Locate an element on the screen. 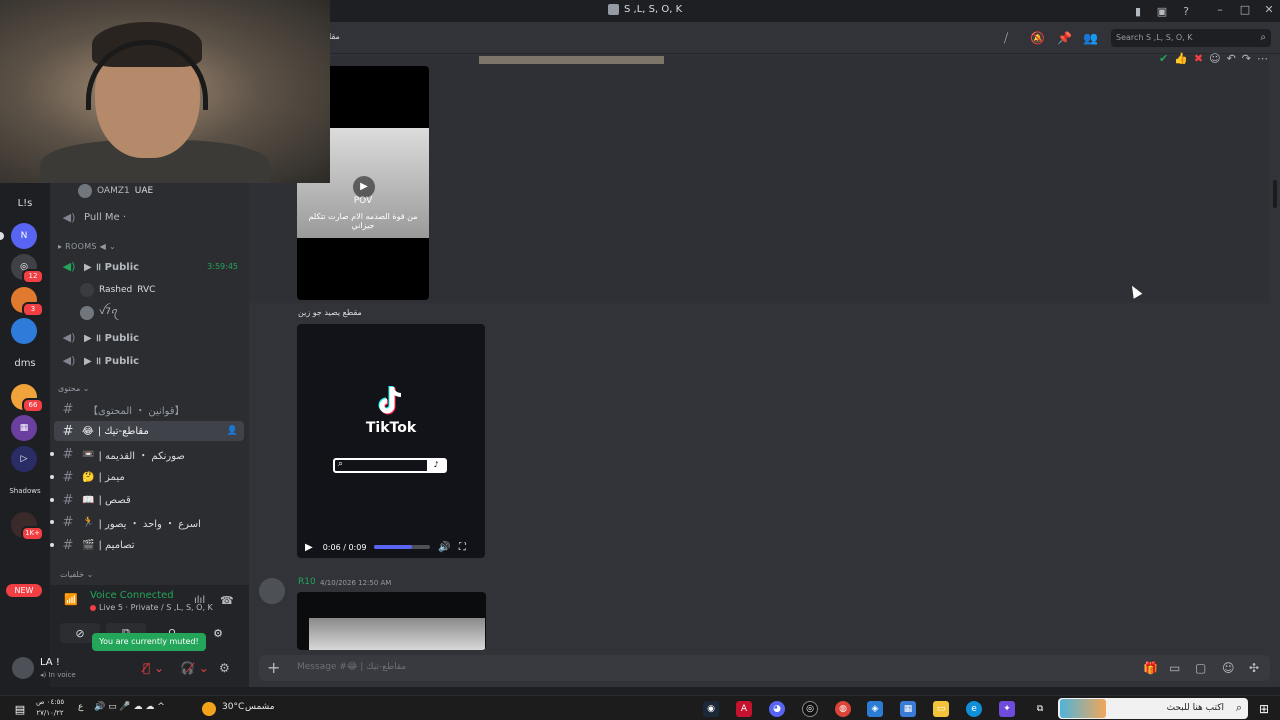  add-attachment-icon: + is located at coordinates (273, 667).